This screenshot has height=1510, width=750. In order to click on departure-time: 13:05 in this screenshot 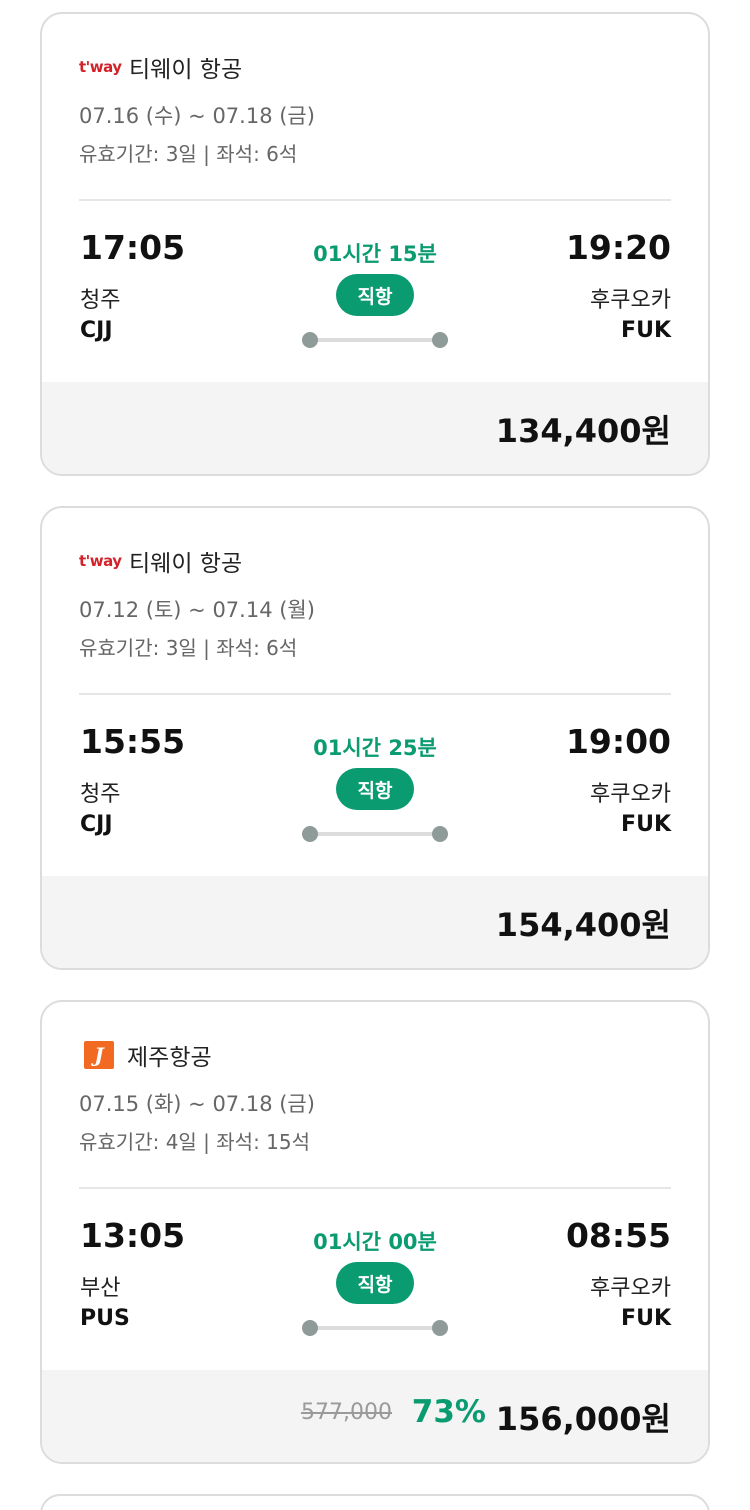, I will do `click(133, 1235)`.